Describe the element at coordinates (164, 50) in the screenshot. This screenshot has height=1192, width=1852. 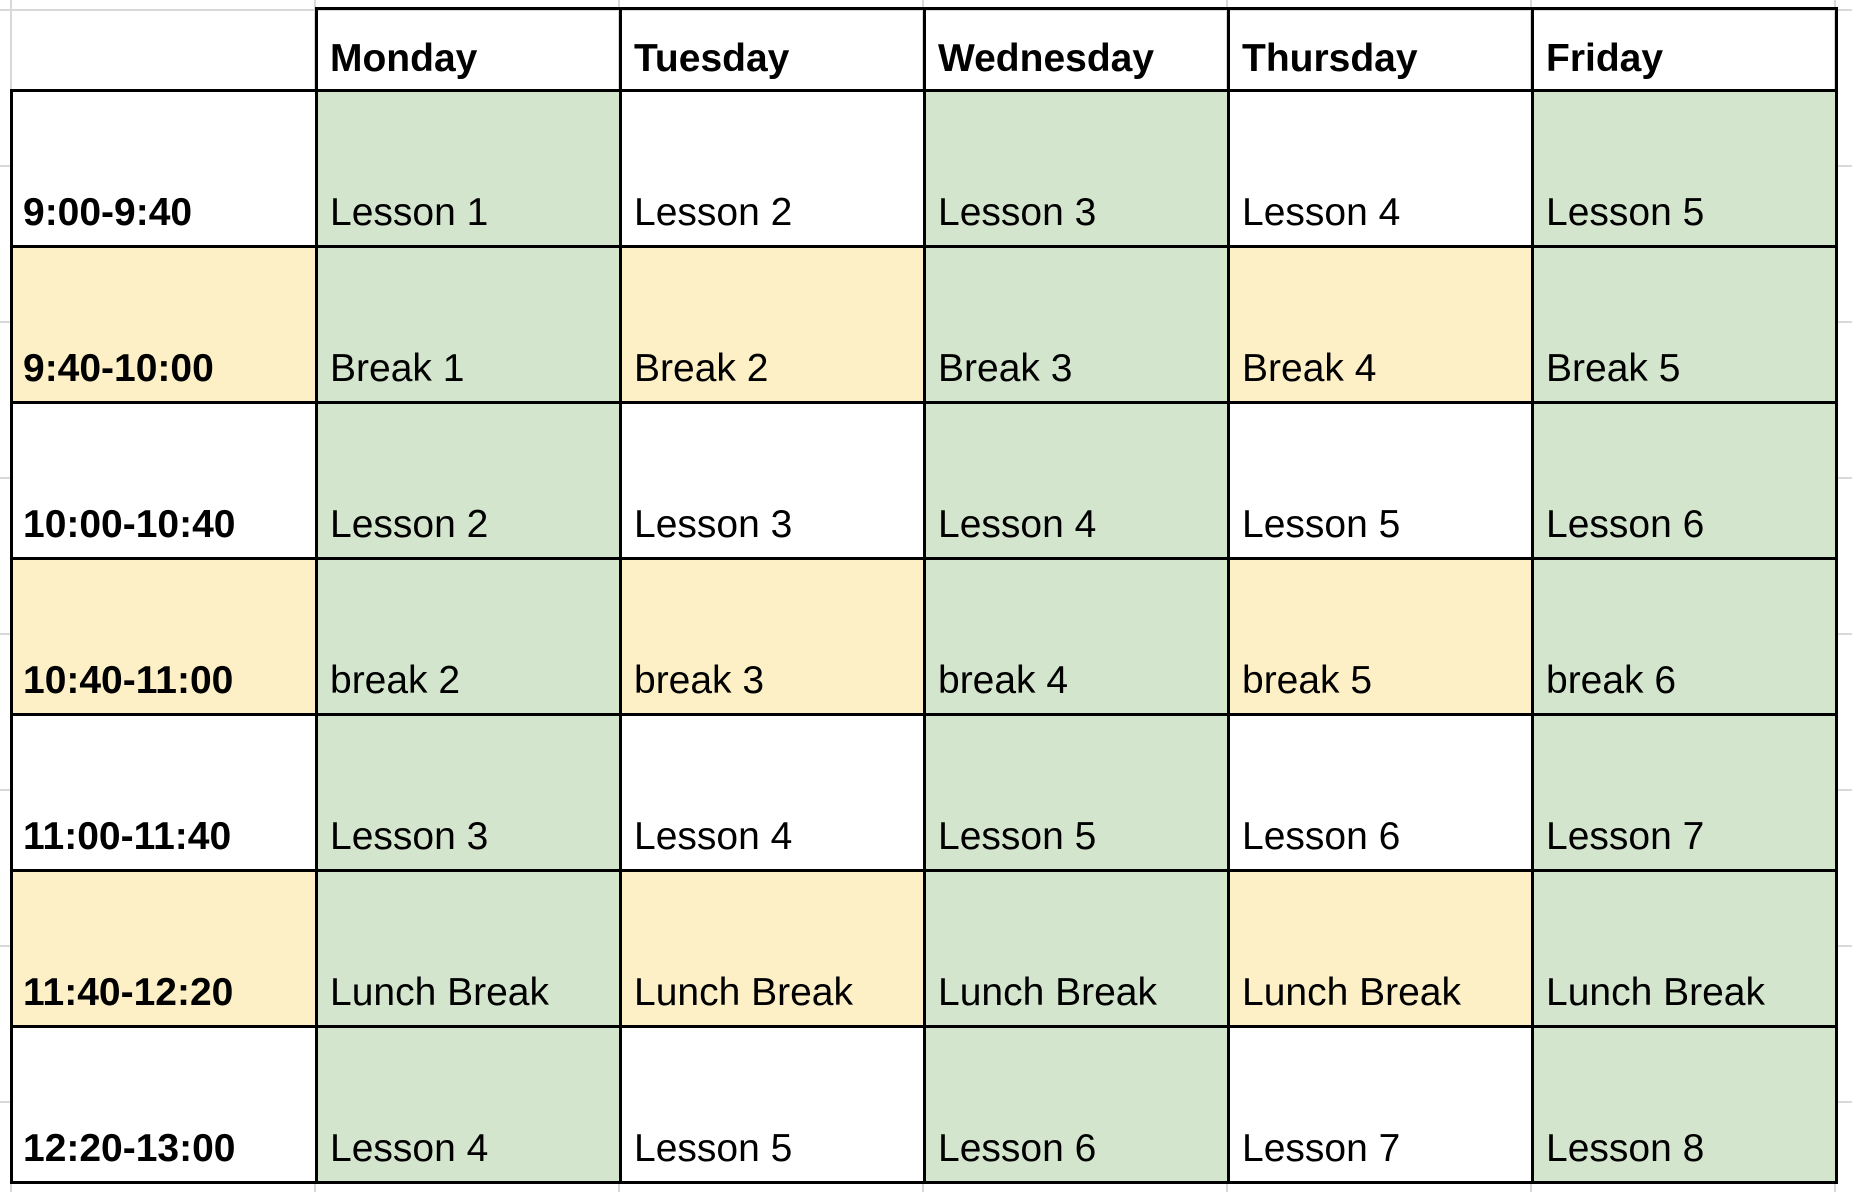
I see `corner-cell` at that location.